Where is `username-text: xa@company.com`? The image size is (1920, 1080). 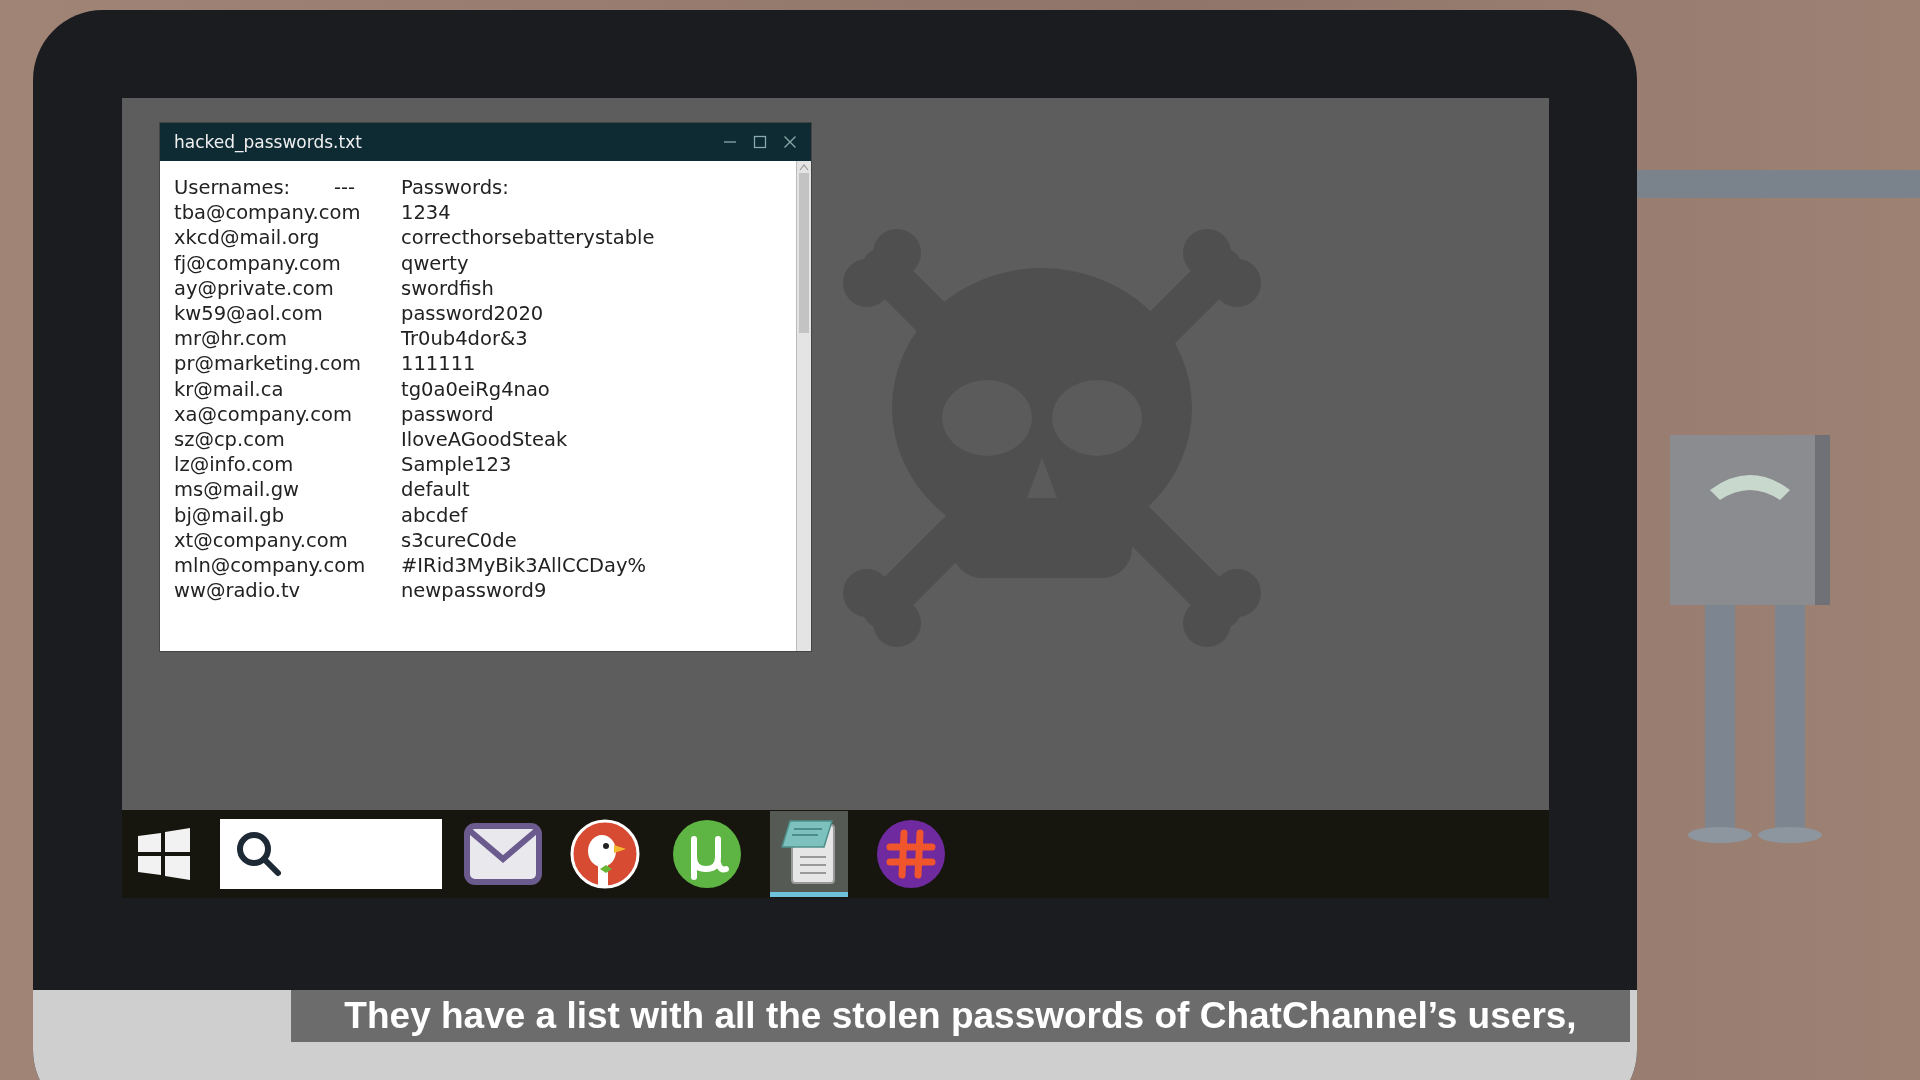 username-text: xa@company.com is located at coordinates (263, 414).